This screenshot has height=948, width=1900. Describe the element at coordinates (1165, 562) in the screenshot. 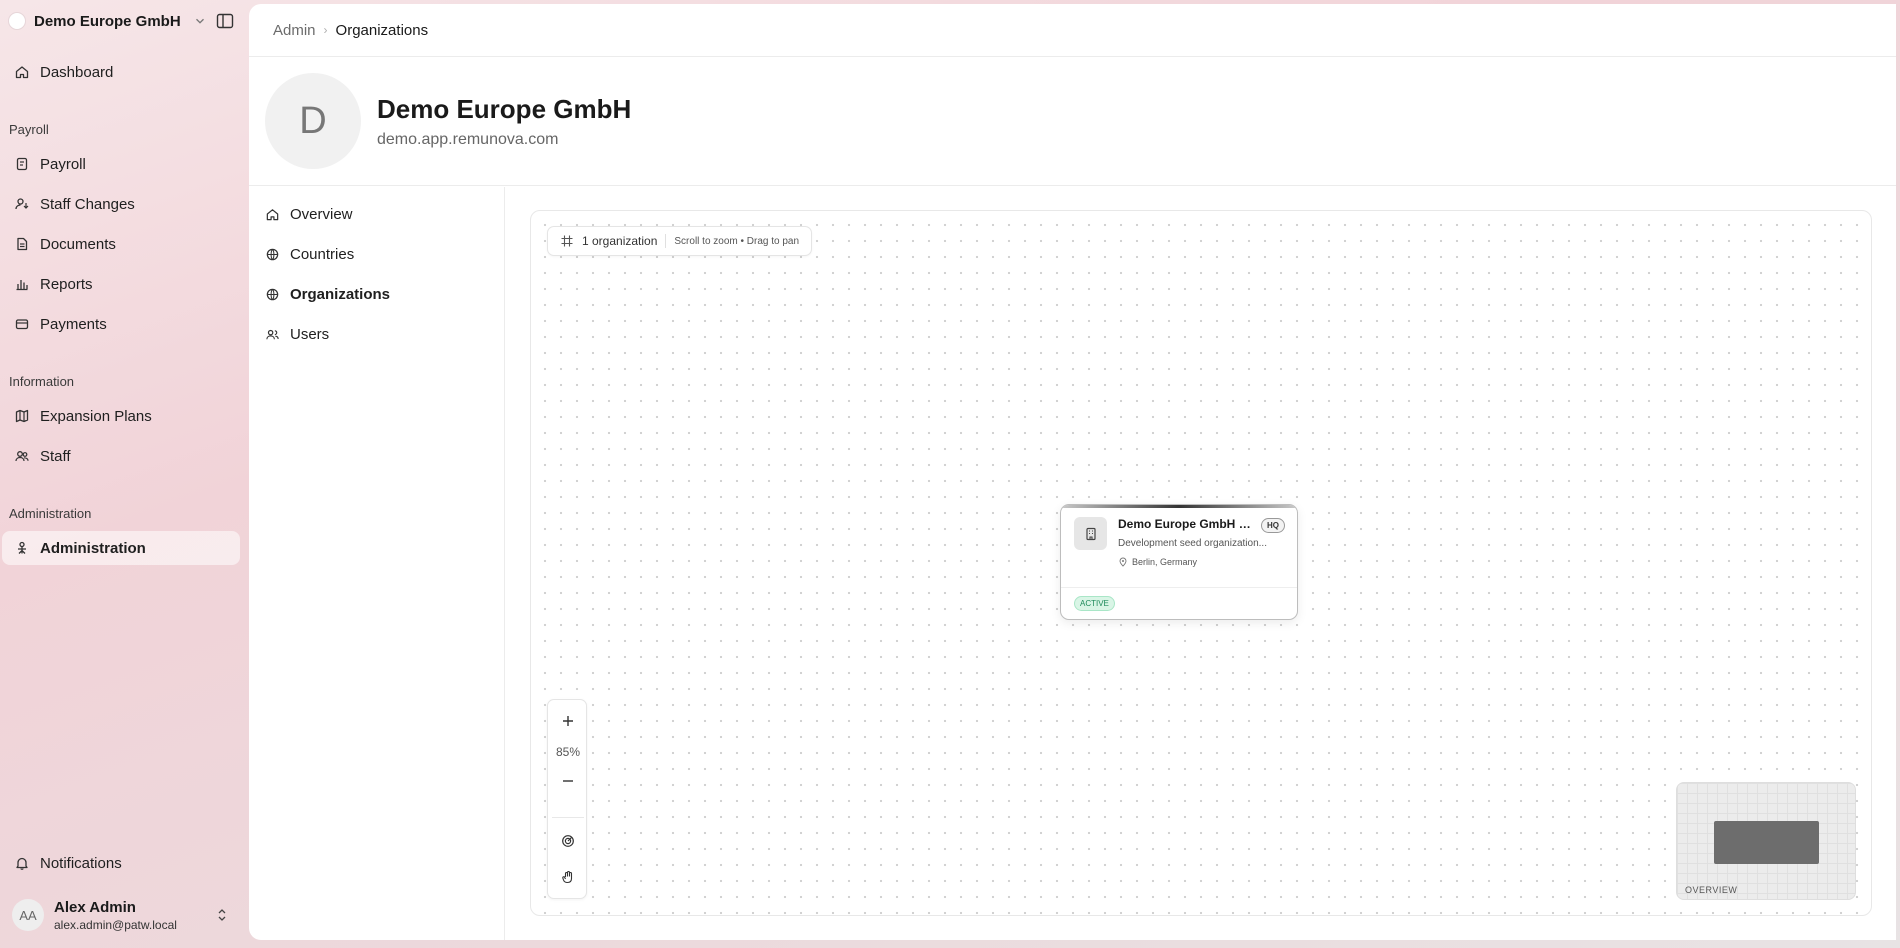

I see `location-text: Berlin, Germany` at that location.